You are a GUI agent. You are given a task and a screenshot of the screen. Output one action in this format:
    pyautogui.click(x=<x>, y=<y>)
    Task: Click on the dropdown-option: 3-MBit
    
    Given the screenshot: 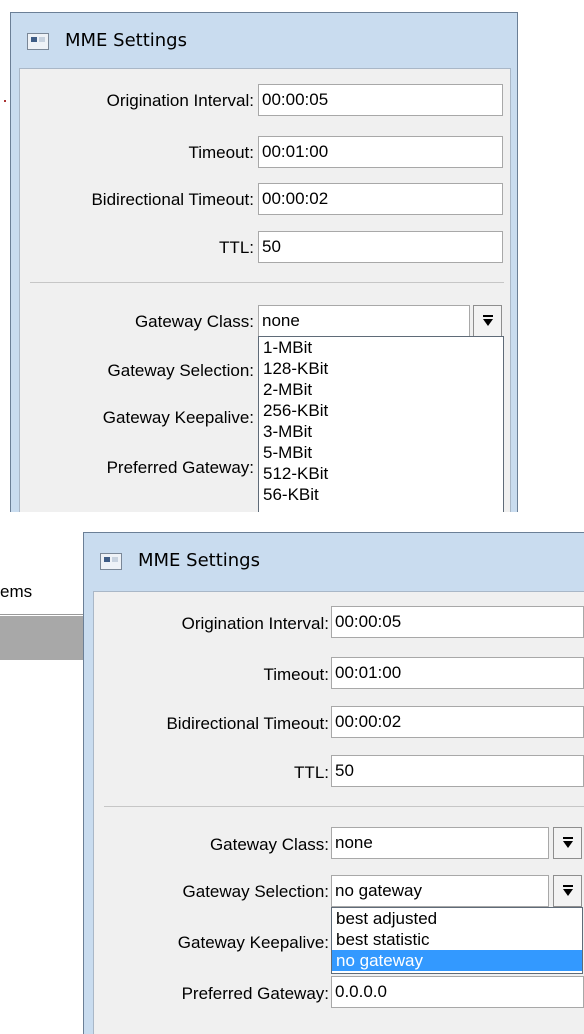 What is the action you would take?
    pyautogui.click(x=381, y=431)
    